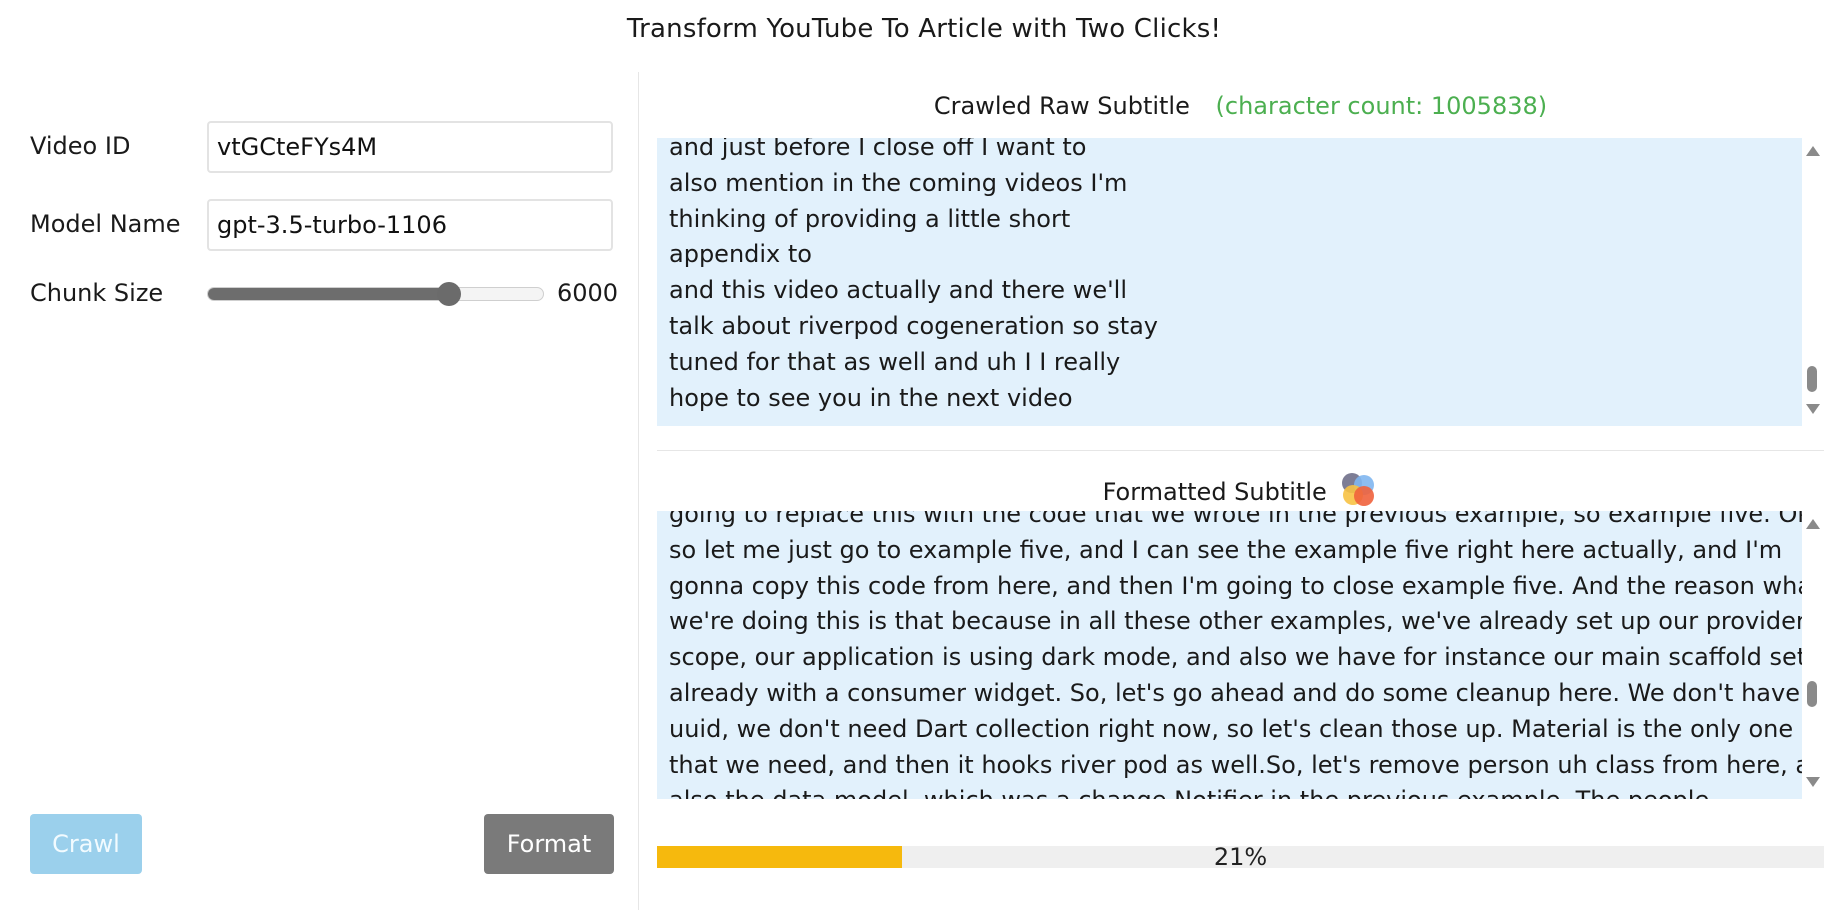  I want to click on progress-percent: 21%, so click(1240, 857).